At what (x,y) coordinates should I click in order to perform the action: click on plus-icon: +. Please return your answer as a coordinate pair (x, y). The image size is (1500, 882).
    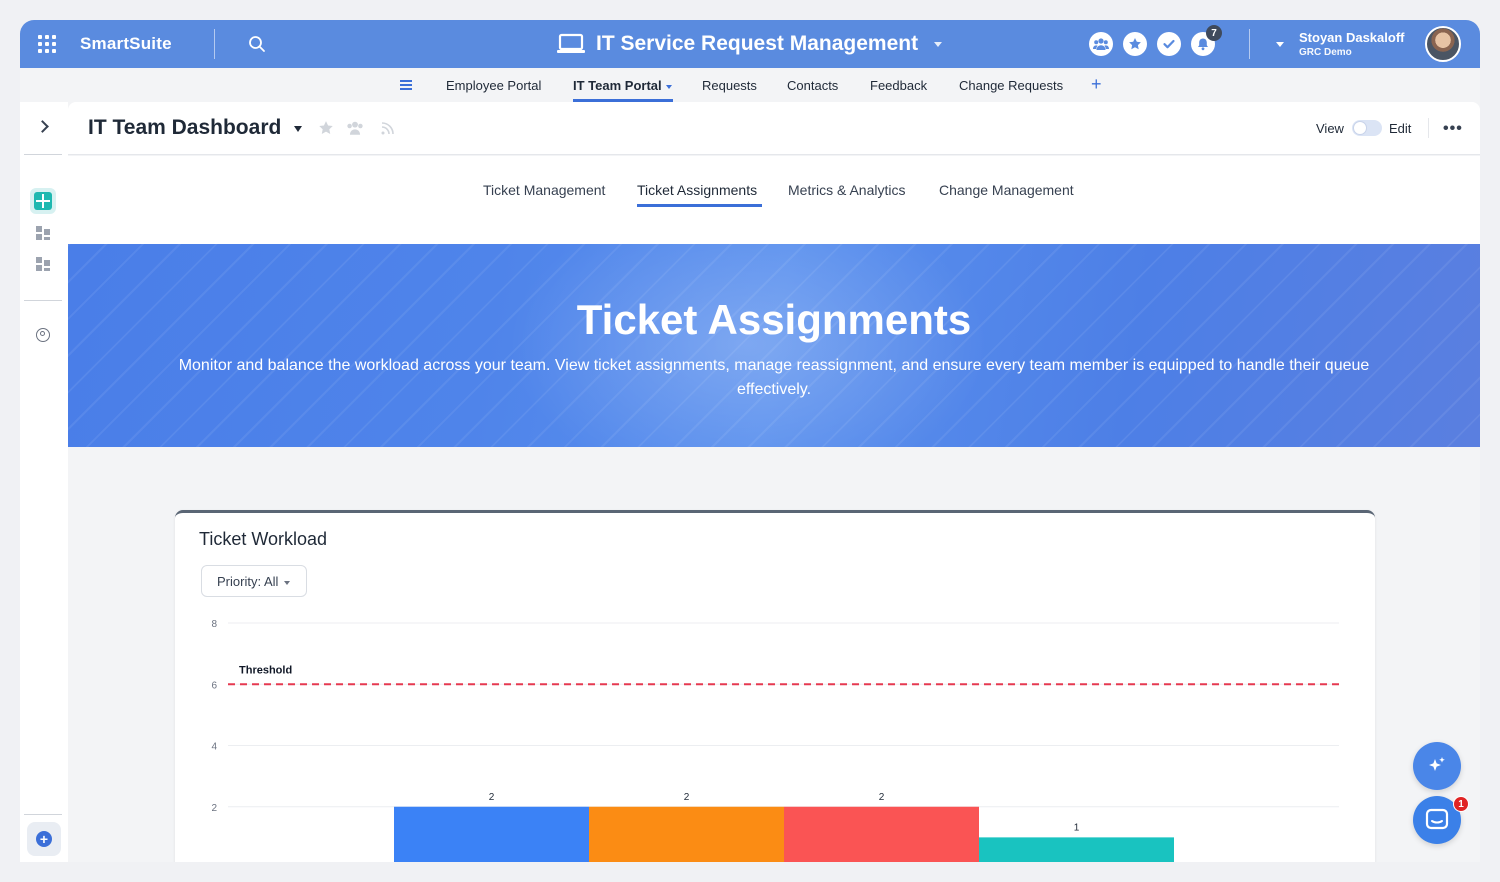
    Looking at the image, I should click on (44, 839).